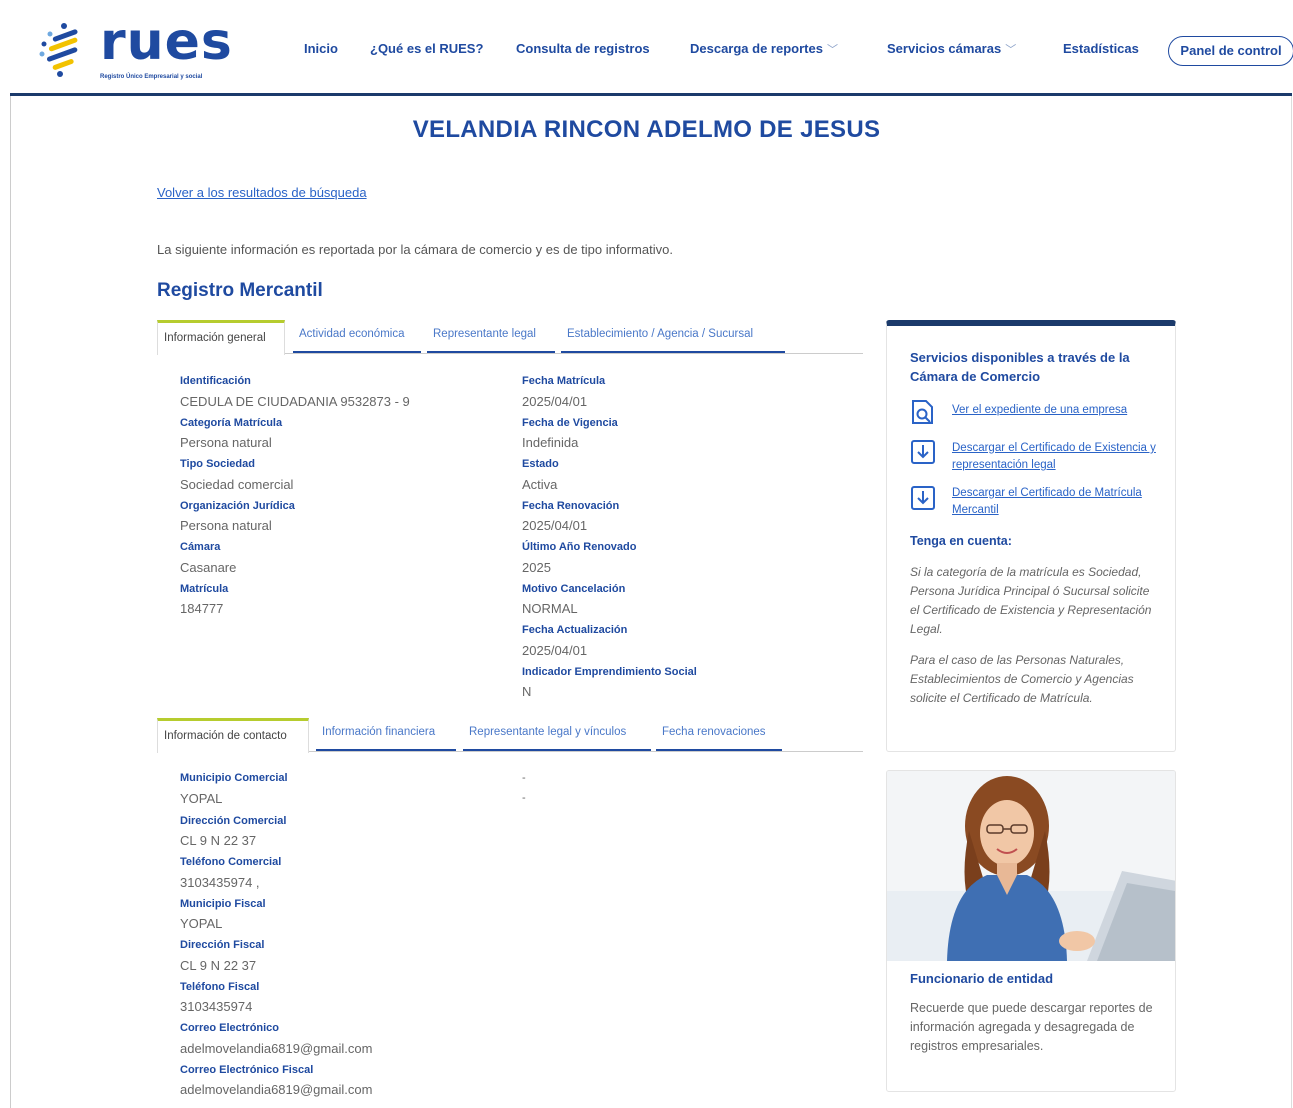 The width and height of the screenshot is (1293, 1108). What do you see at coordinates (540, 464) in the screenshot?
I see `field-label: Estado` at bounding box center [540, 464].